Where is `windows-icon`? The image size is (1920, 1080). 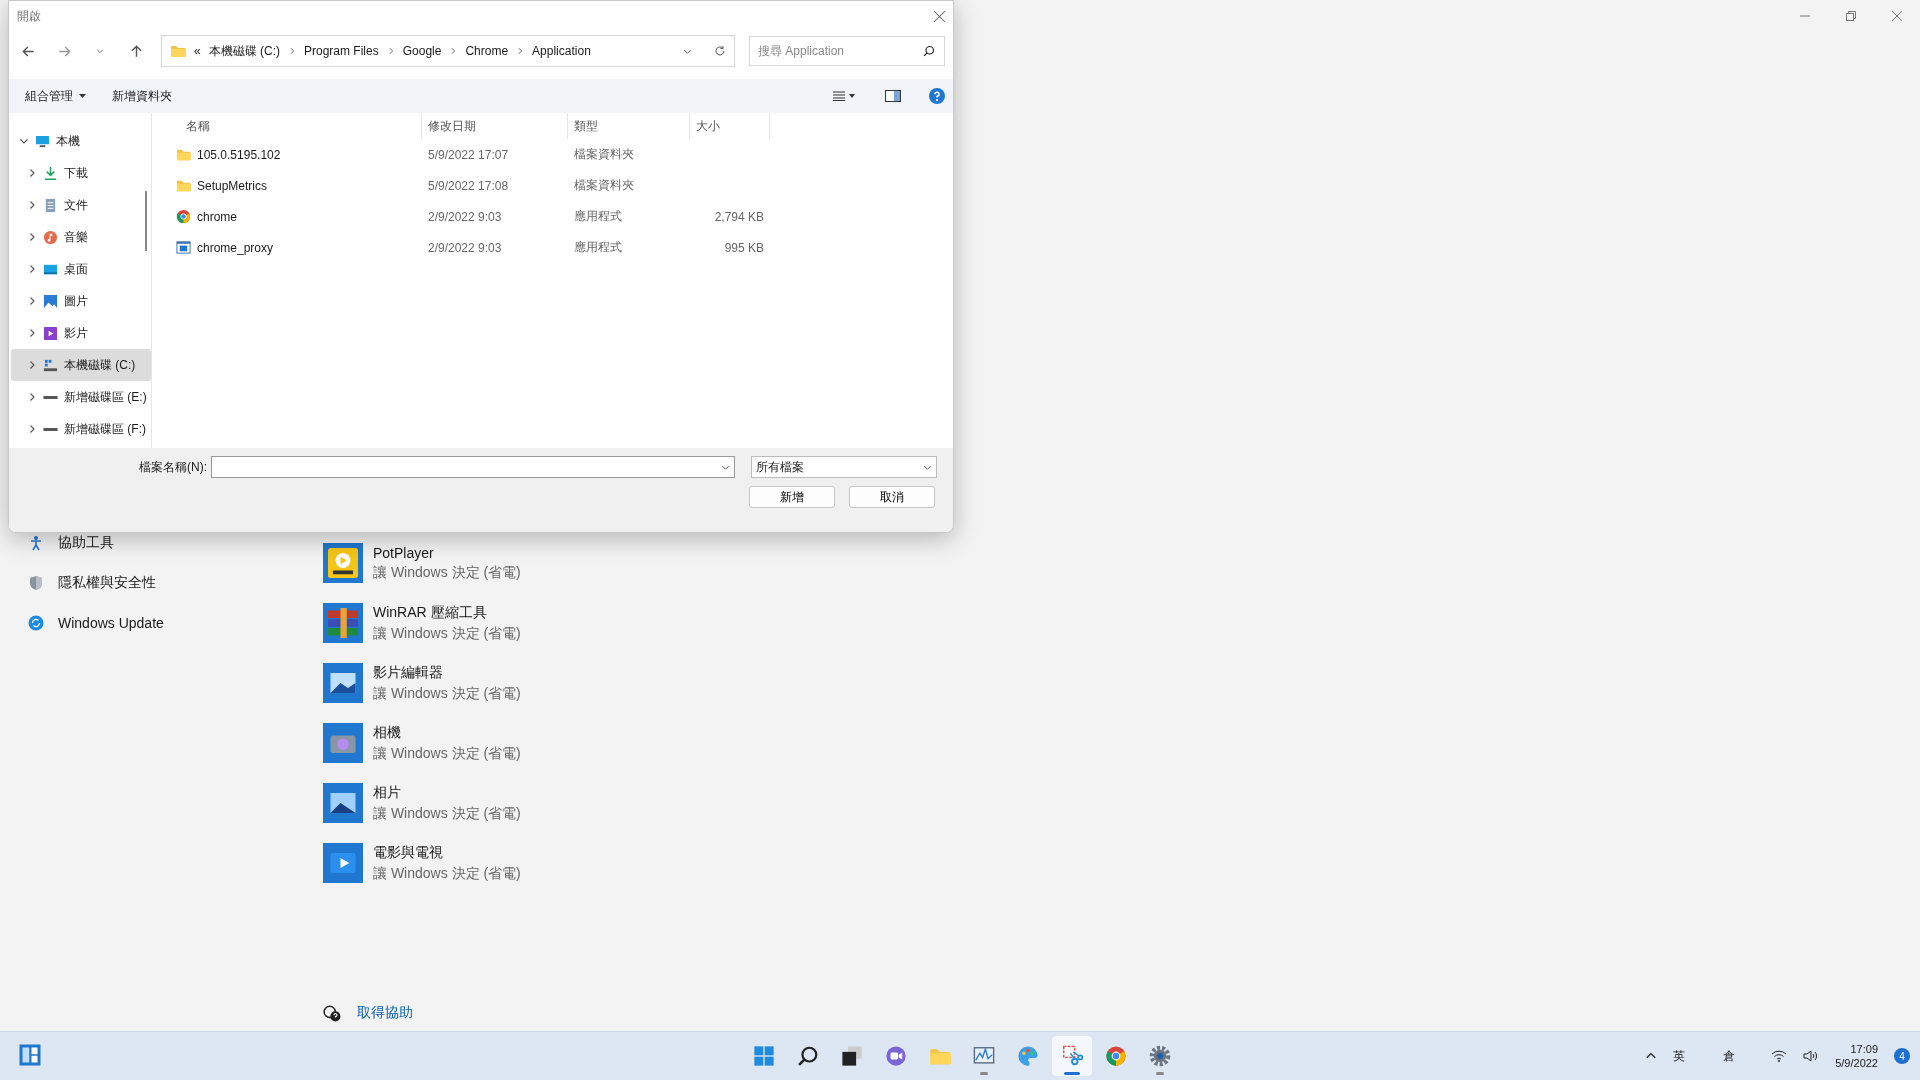
windows-icon is located at coordinates (852, 1056).